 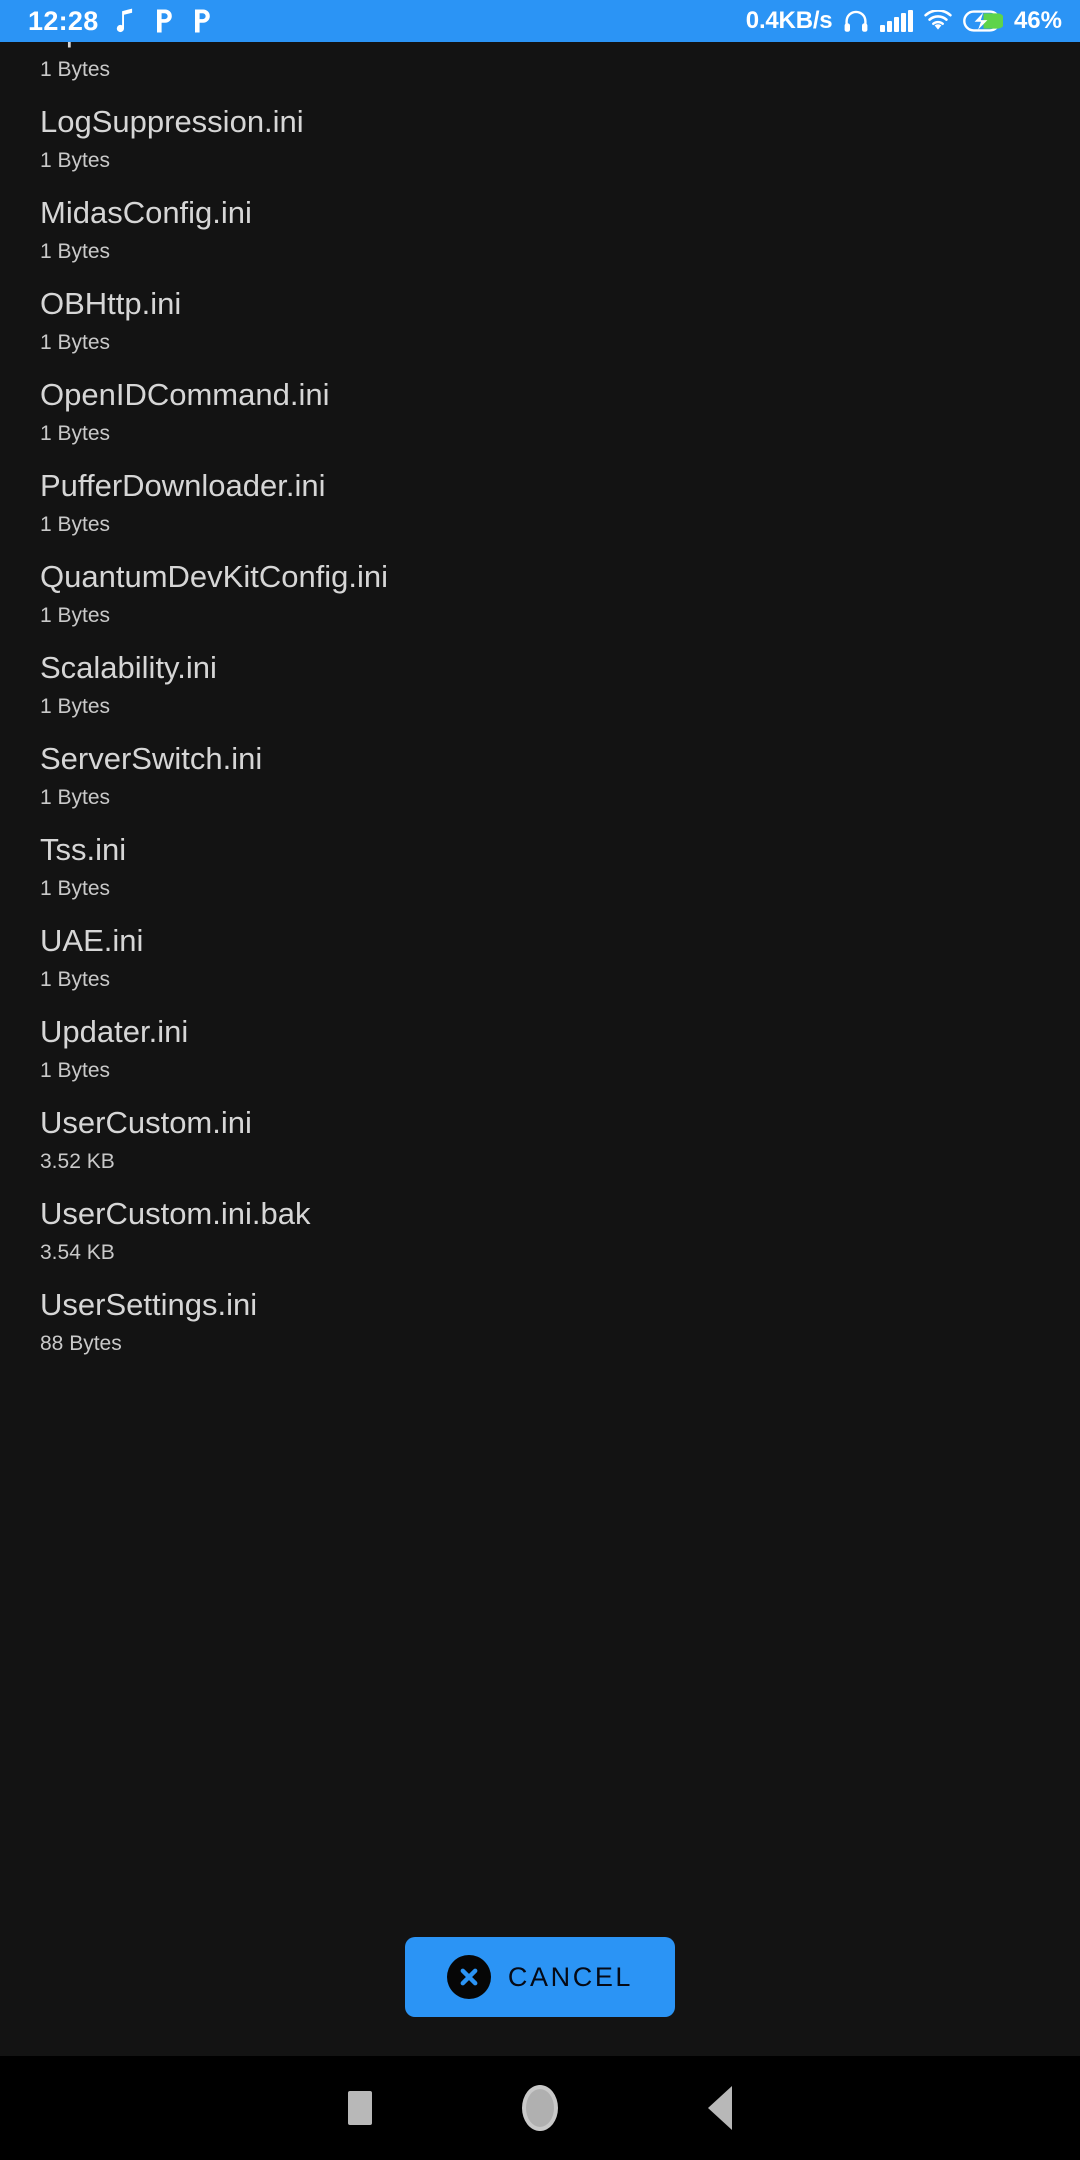 I want to click on home-circle-icon, so click(x=540, y=2108).